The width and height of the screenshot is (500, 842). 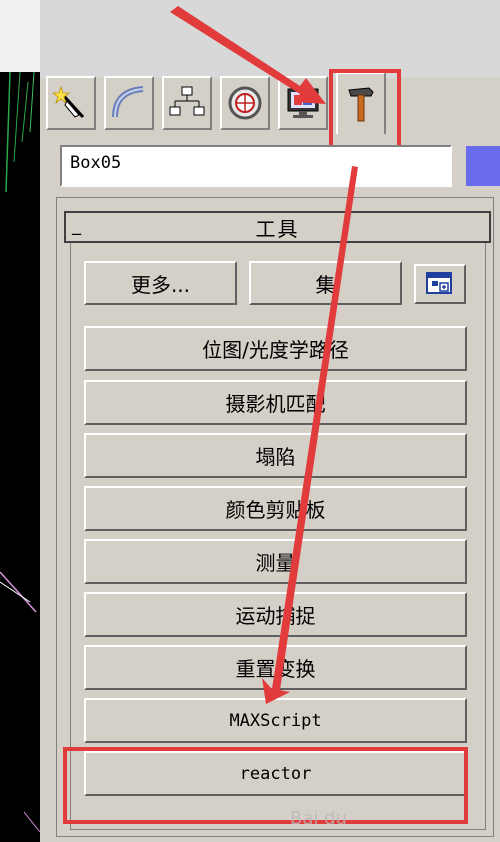 I want to click on top-strip, so click(x=270, y=39).